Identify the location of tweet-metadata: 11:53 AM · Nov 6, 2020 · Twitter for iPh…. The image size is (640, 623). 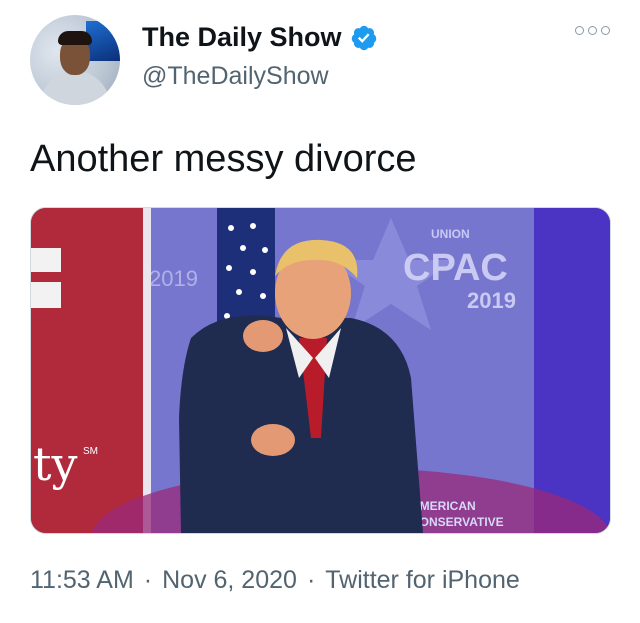
(275, 580).